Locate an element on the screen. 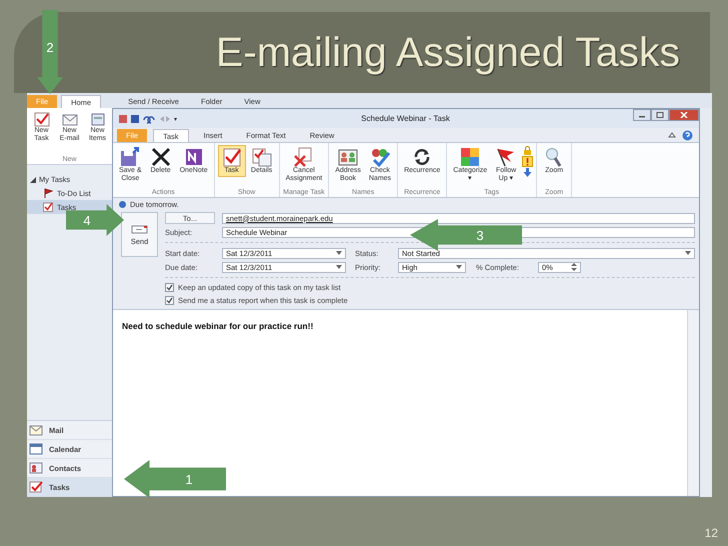  quick-access-toolbar-icon is located at coordinates (148, 119).